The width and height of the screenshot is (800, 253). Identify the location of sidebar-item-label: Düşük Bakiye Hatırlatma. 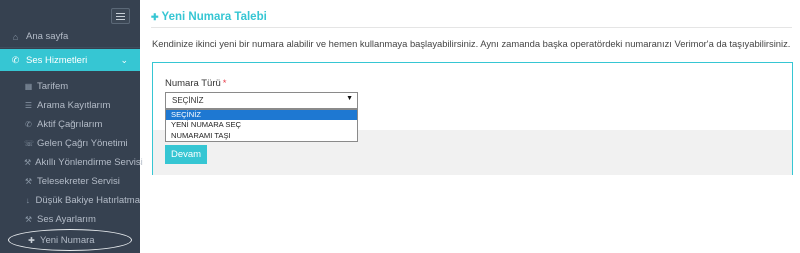
(87, 200).